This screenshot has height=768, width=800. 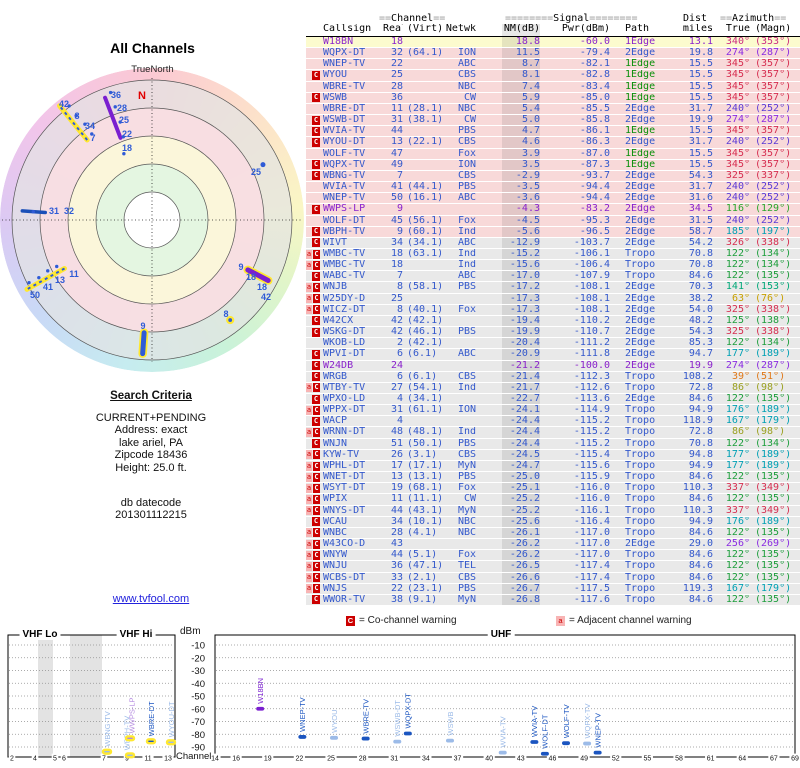 What do you see at coordinates (700, 142) in the screenshot?
I see `cell-distance: 31.7` at bounding box center [700, 142].